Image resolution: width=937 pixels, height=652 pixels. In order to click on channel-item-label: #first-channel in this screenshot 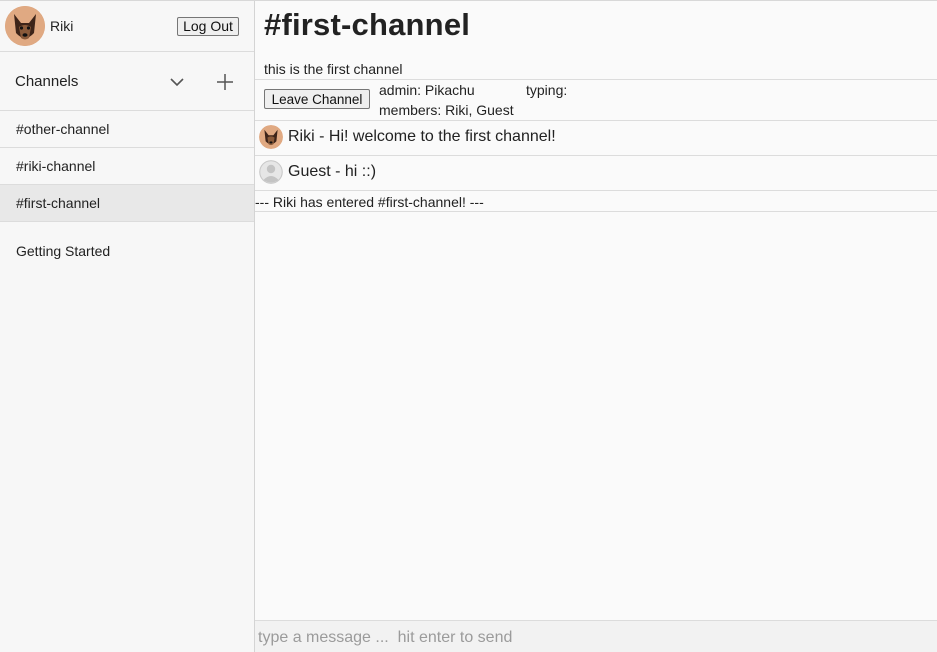, I will do `click(58, 203)`.